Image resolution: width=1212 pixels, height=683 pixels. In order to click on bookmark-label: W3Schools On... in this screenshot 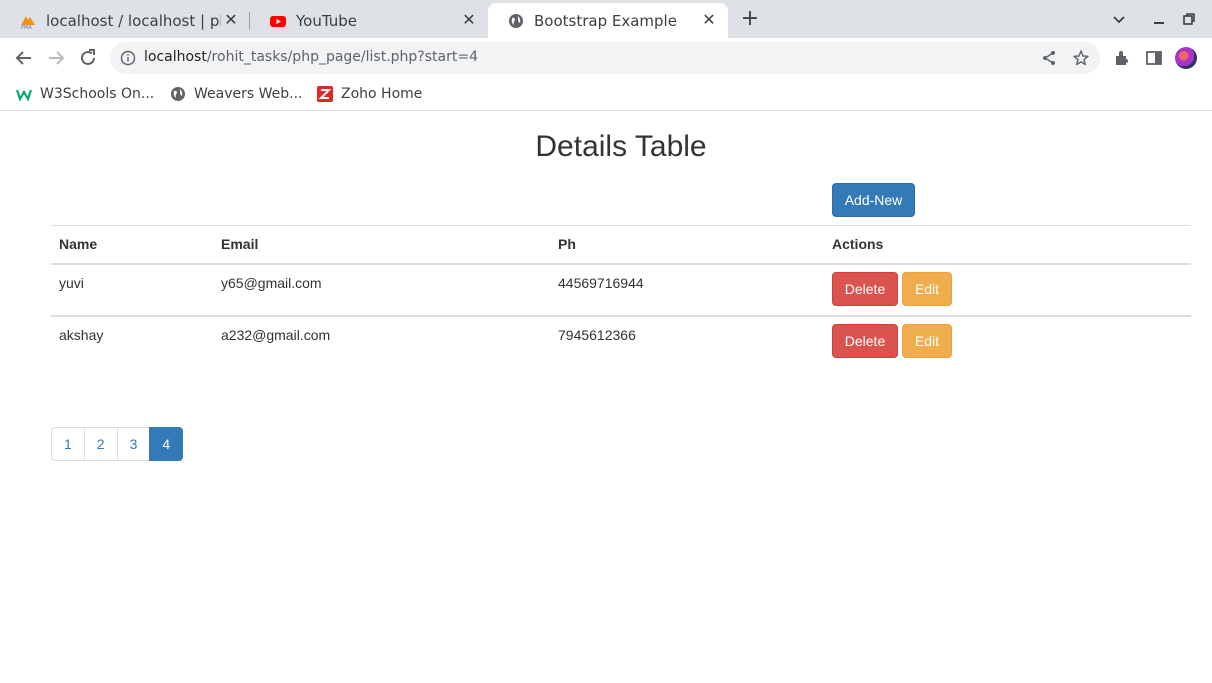, I will do `click(97, 94)`.